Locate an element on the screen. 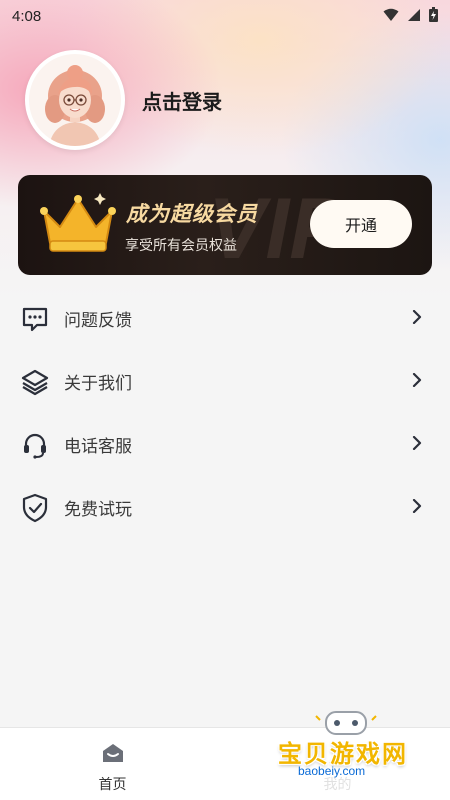  vip-activate-button: 开通 is located at coordinates (361, 224).